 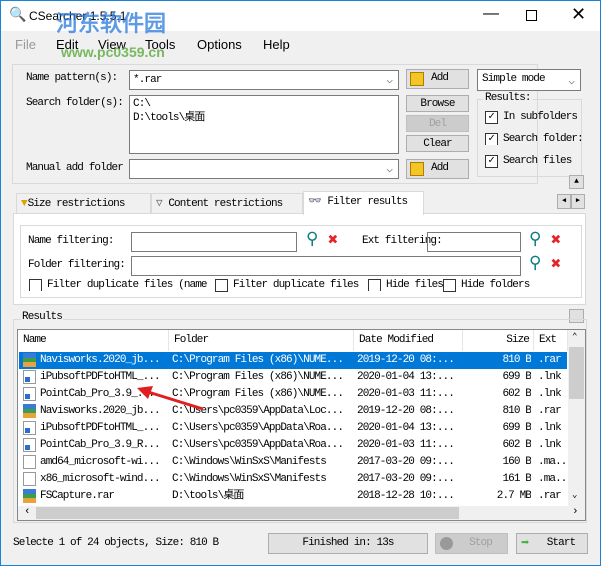 I want to click on folder-line: D:\tools\桌面, so click(x=169, y=118).